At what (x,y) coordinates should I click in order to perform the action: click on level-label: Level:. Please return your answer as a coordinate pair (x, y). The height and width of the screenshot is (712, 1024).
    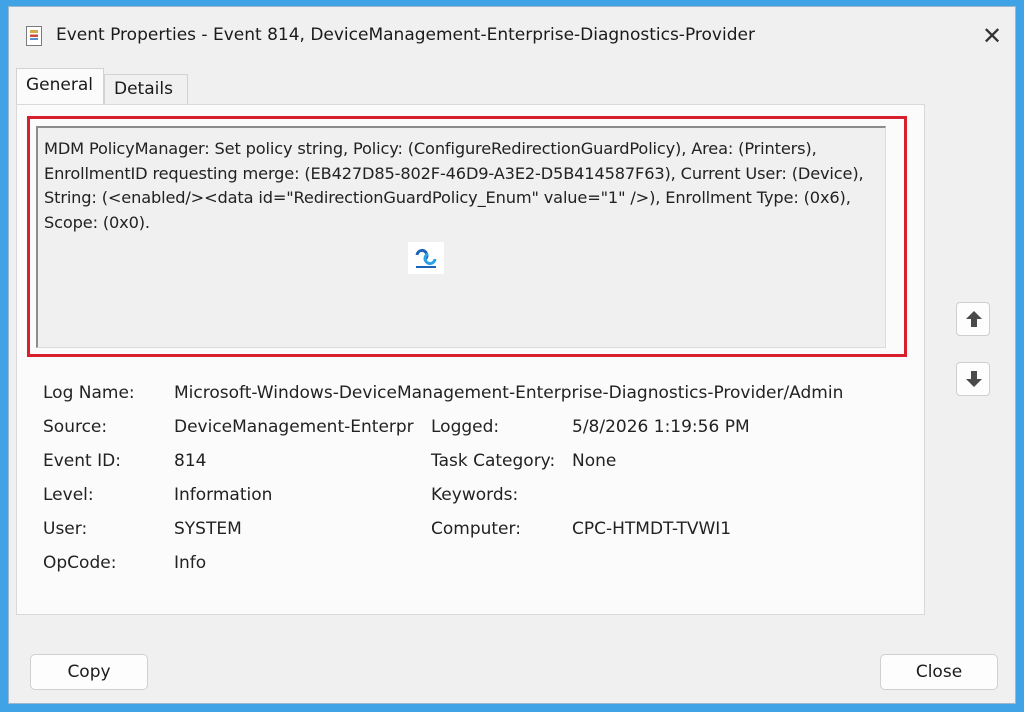
    Looking at the image, I should click on (68, 495).